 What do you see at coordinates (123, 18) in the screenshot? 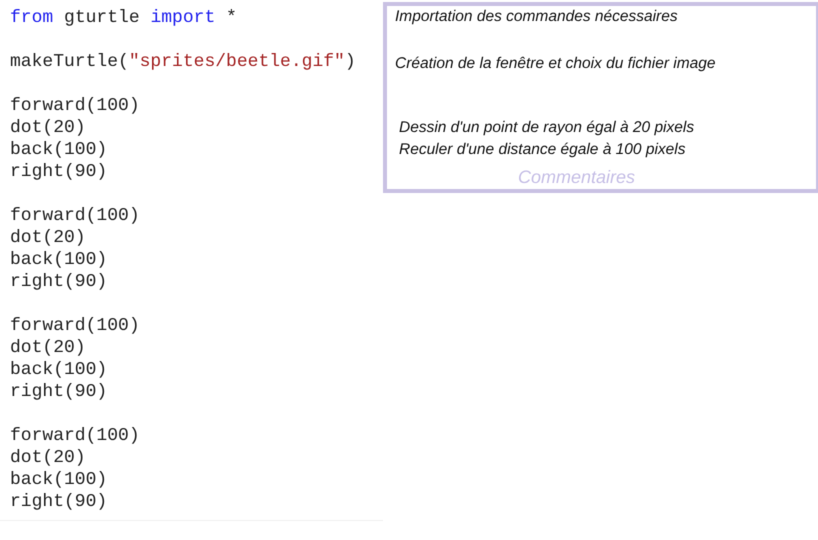
I see `code-line: from gturtle import *` at bounding box center [123, 18].